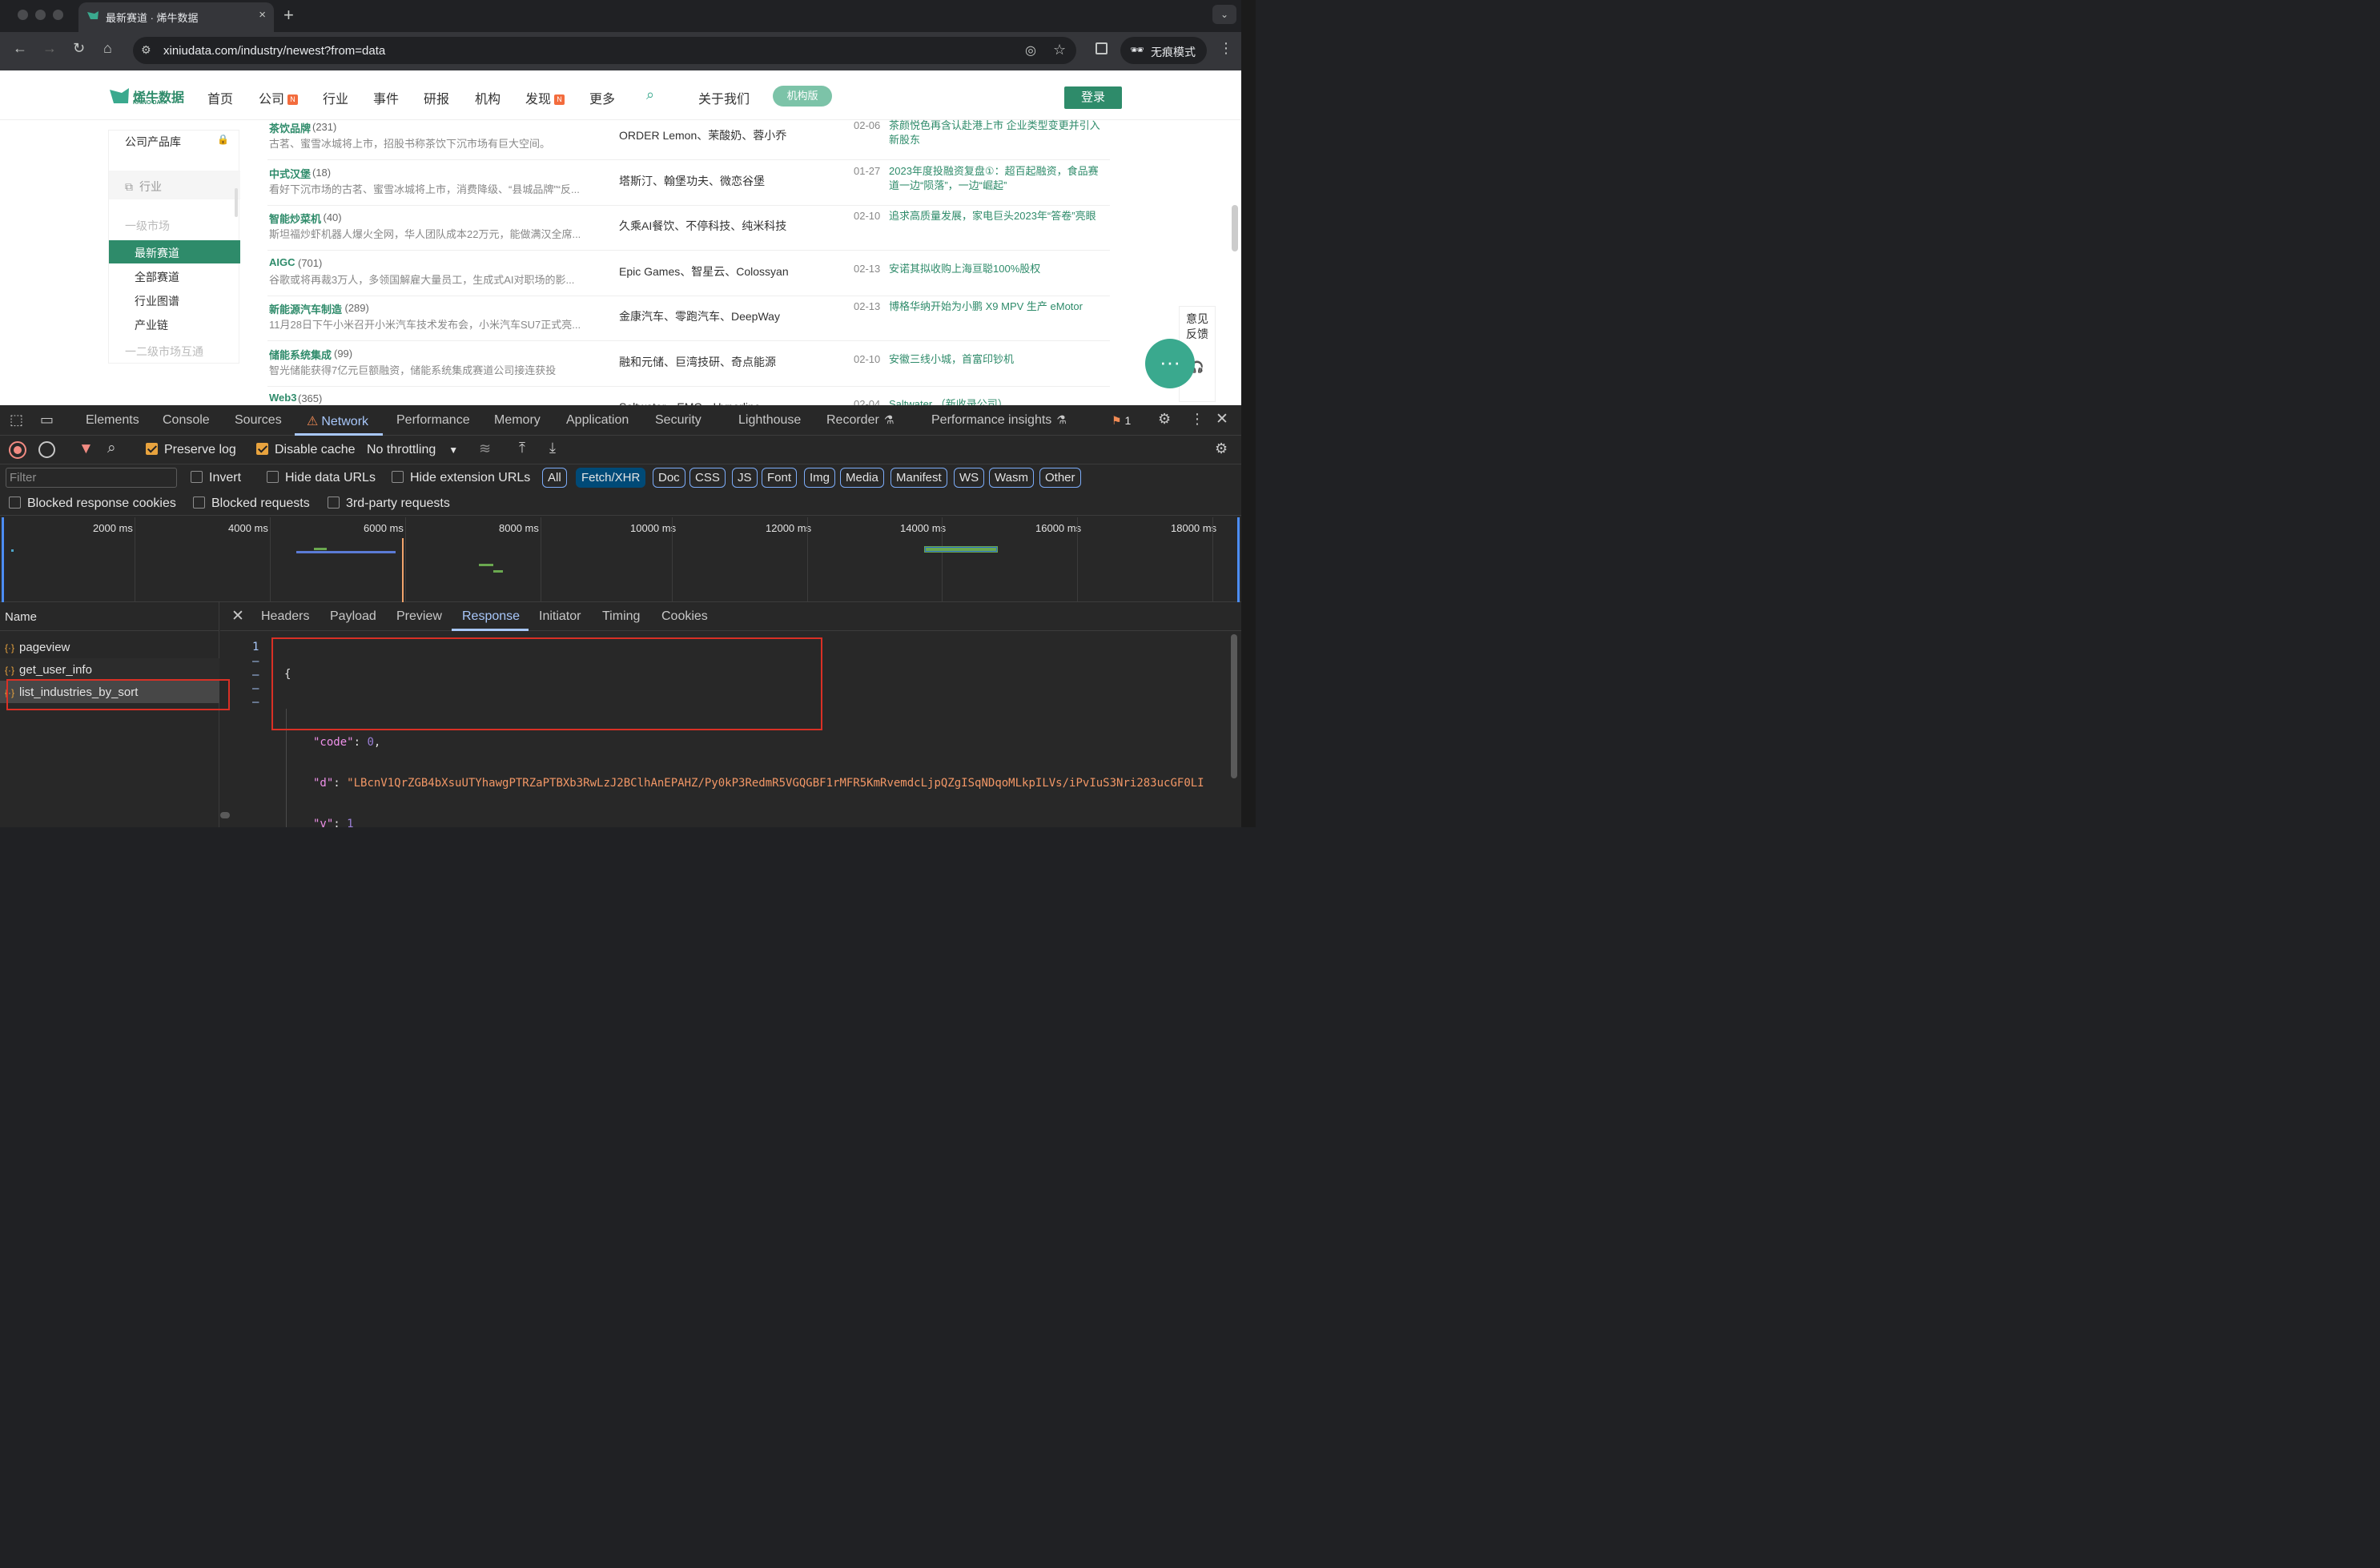 The width and height of the screenshot is (2380, 1568). Describe the element at coordinates (216, 478) in the screenshot. I see `invert-checkbox: Invert` at that location.